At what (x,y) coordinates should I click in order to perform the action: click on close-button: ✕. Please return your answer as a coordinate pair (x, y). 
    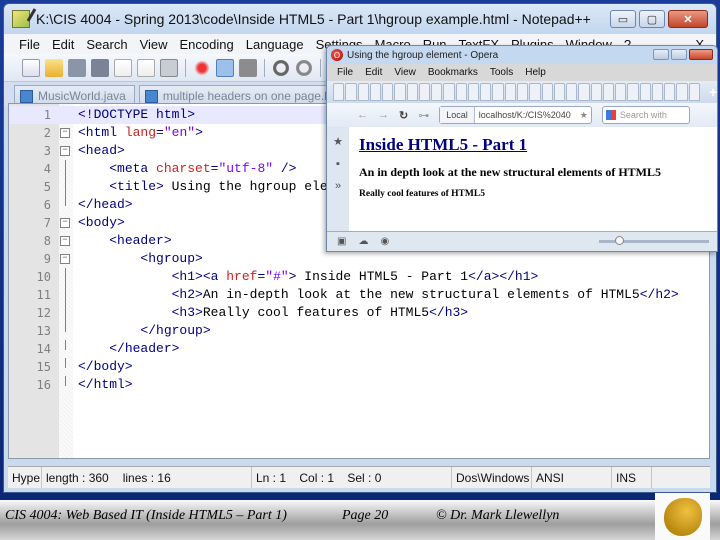
    Looking at the image, I should click on (688, 19).